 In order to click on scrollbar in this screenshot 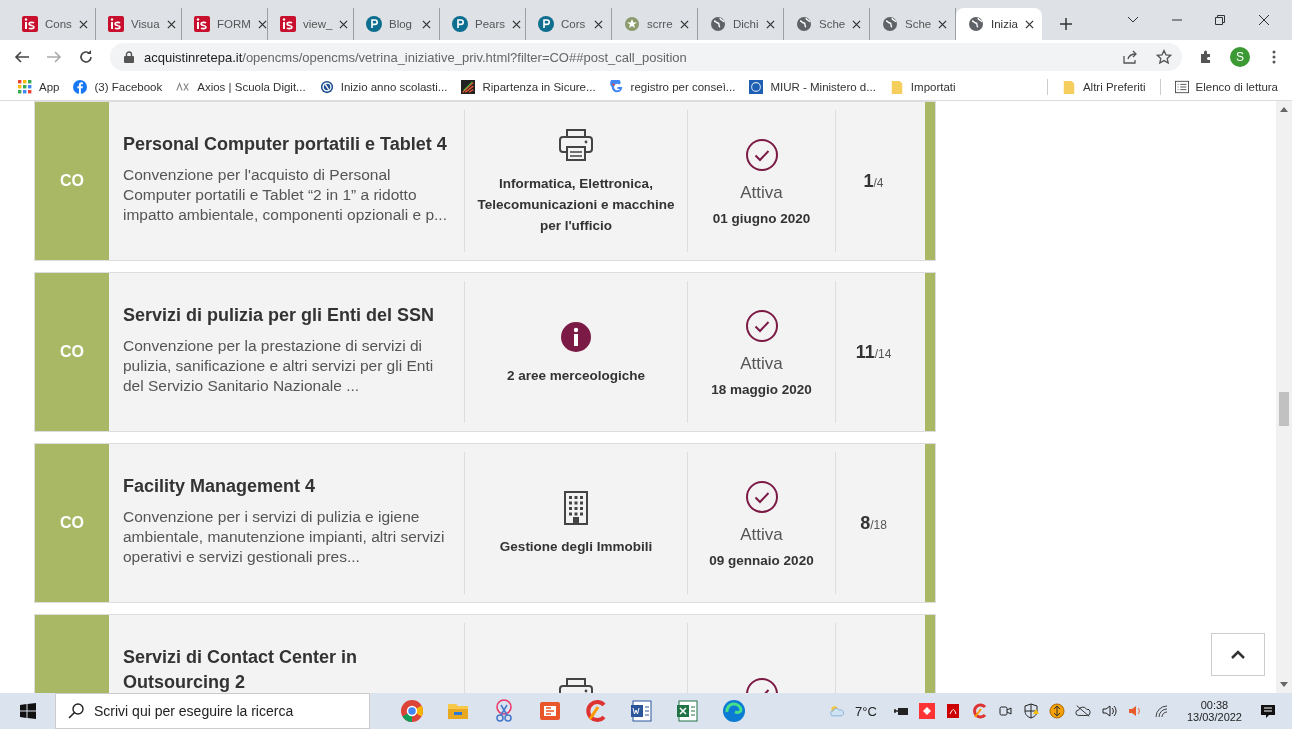, I will do `click(1284, 397)`.